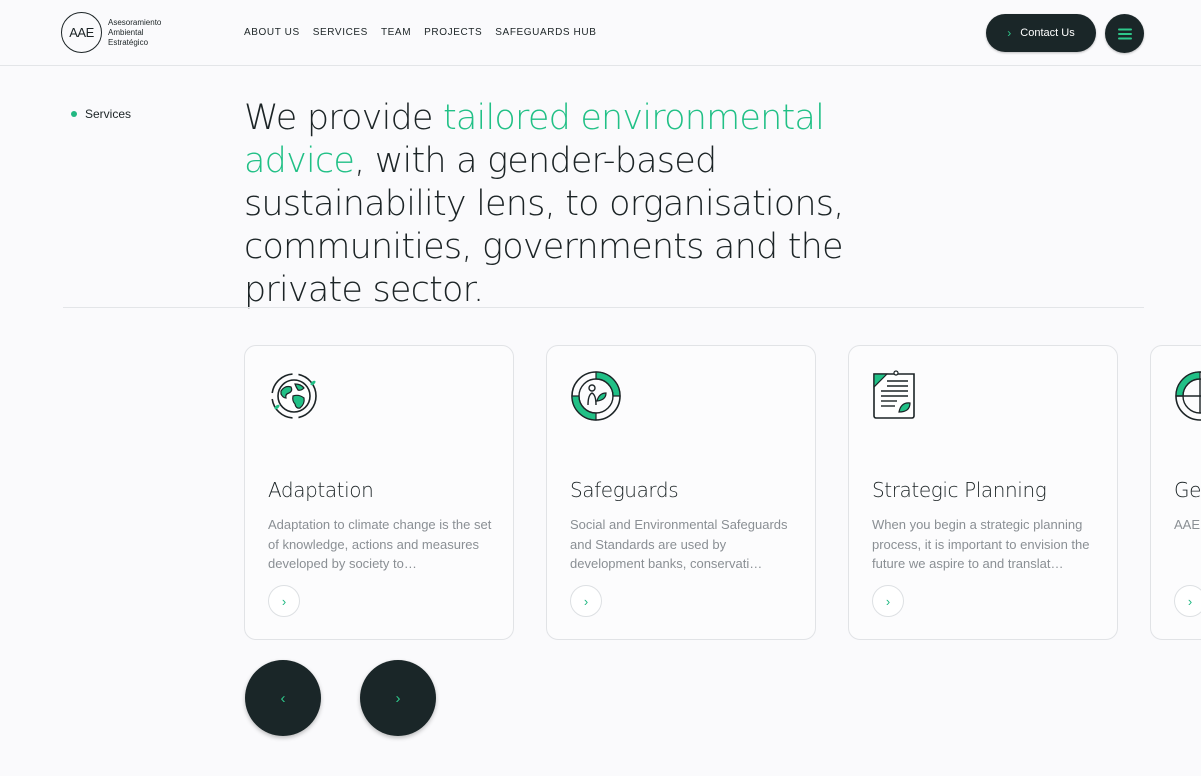 The image size is (1201, 776). Describe the element at coordinates (453, 32) in the screenshot. I see `nav-projects: PROJECTS` at that location.